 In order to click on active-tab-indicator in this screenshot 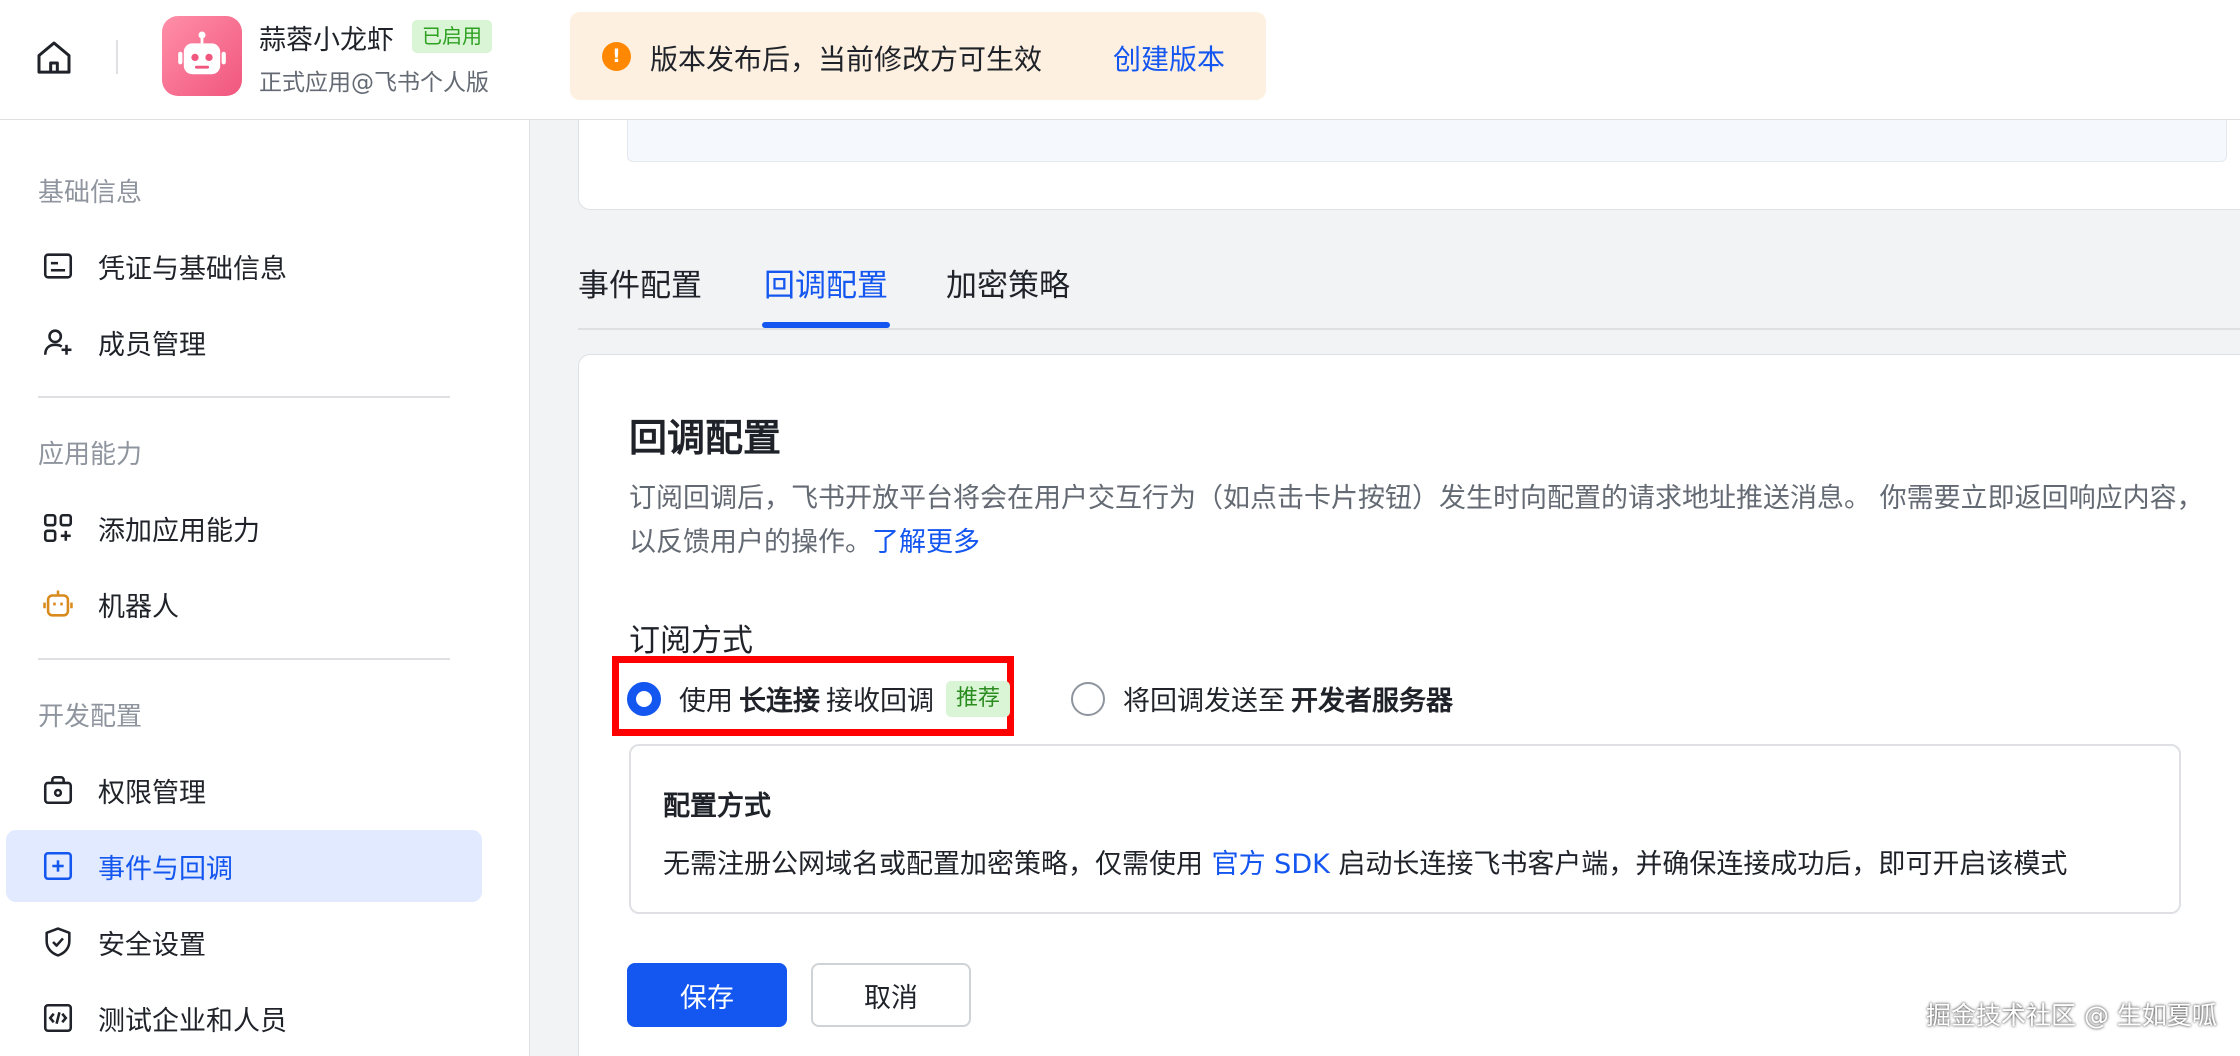, I will do `click(826, 325)`.